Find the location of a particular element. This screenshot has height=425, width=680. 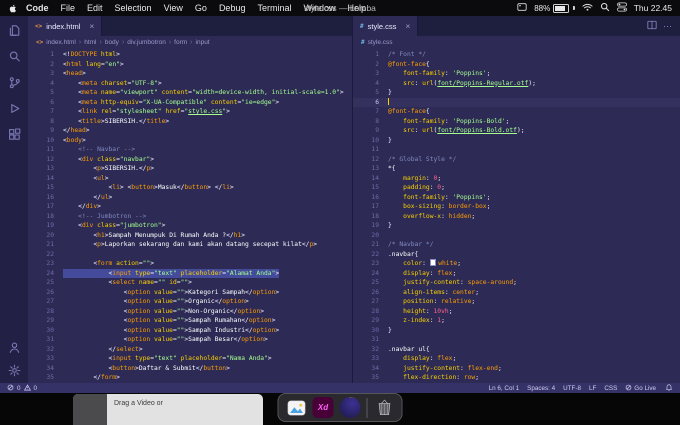

code-line: 4 <meta charset="UTF-8"> is located at coordinates (190, 84).